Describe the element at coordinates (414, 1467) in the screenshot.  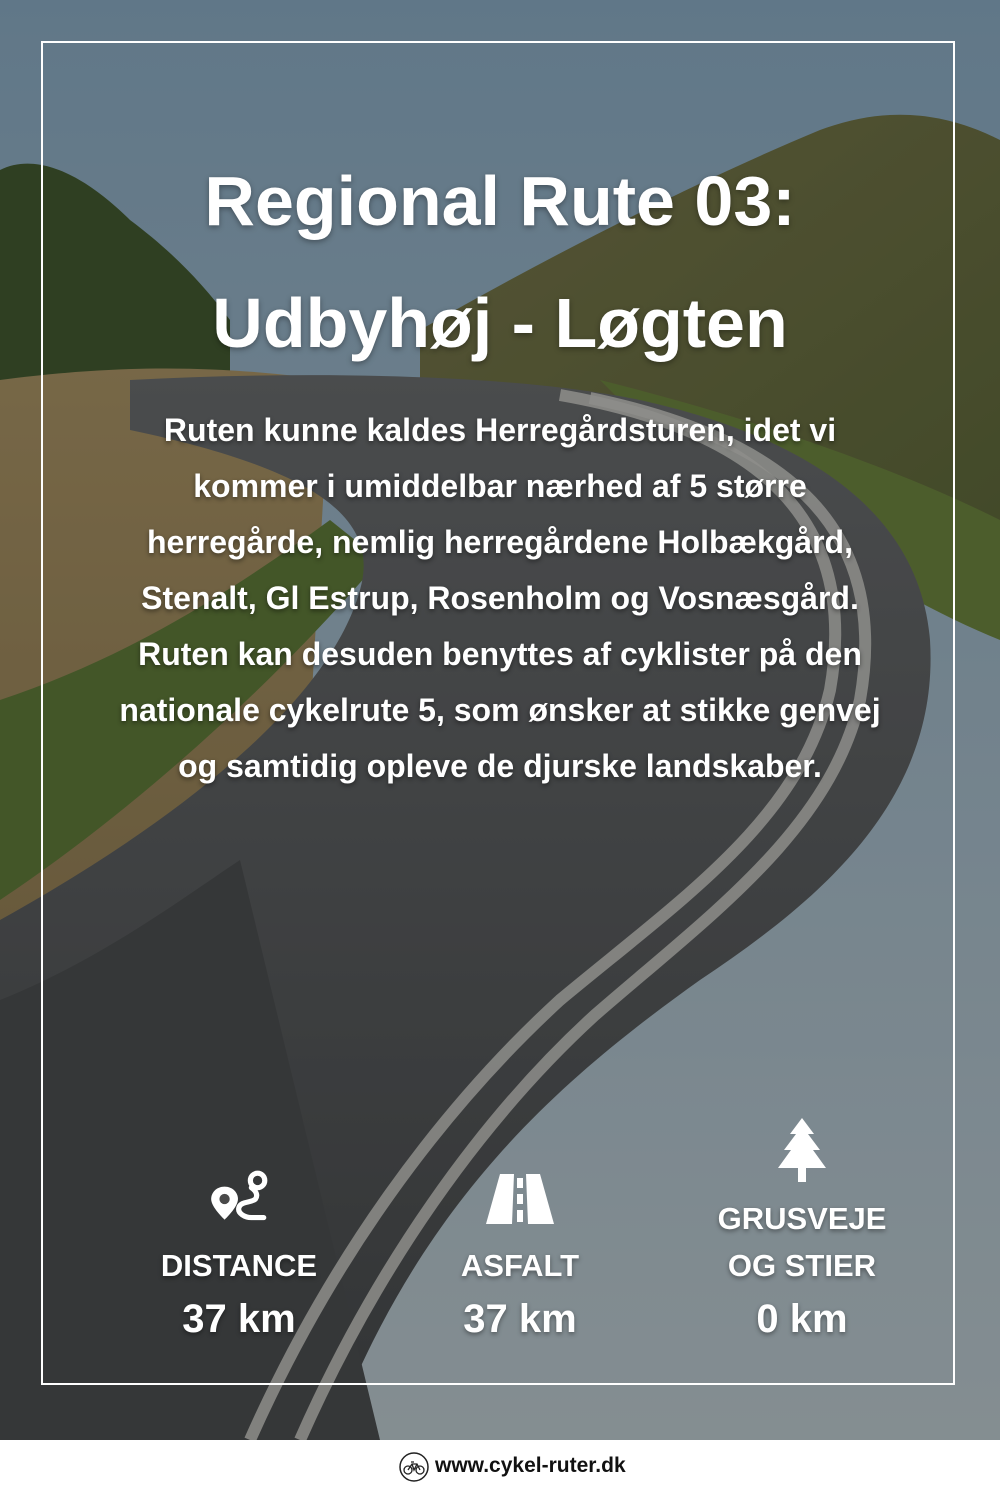
I see `bicycle-logo-icon` at that location.